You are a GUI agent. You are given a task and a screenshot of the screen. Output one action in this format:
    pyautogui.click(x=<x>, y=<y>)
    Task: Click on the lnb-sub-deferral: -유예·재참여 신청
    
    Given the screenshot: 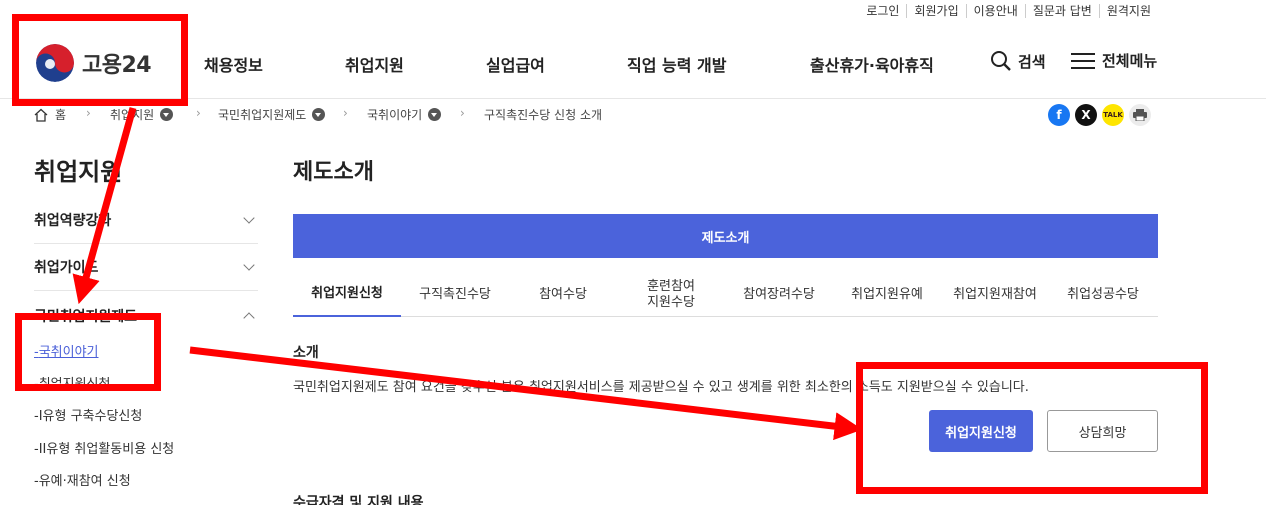 What is the action you would take?
    pyautogui.click(x=82, y=479)
    